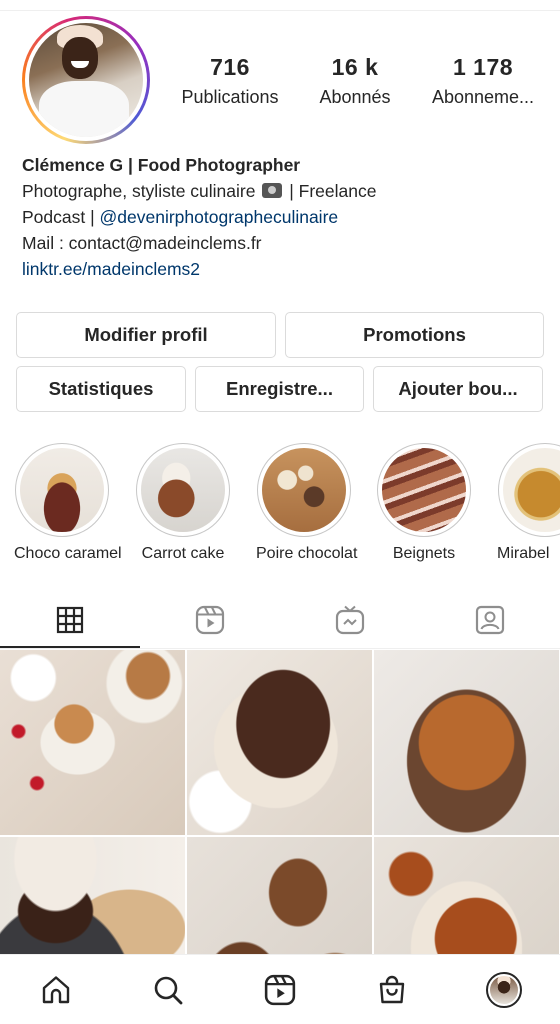 The width and height of the screenshot is (560, 1024). I want to click on followers-label: Abonnés, so click(355, 97).